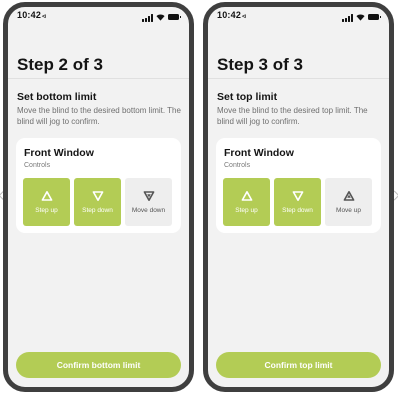  Describe the element at coordinates (98, 365) in the screenshot. I see `confirm-bottom-limit-button: Confirm bottom limit` at that location.